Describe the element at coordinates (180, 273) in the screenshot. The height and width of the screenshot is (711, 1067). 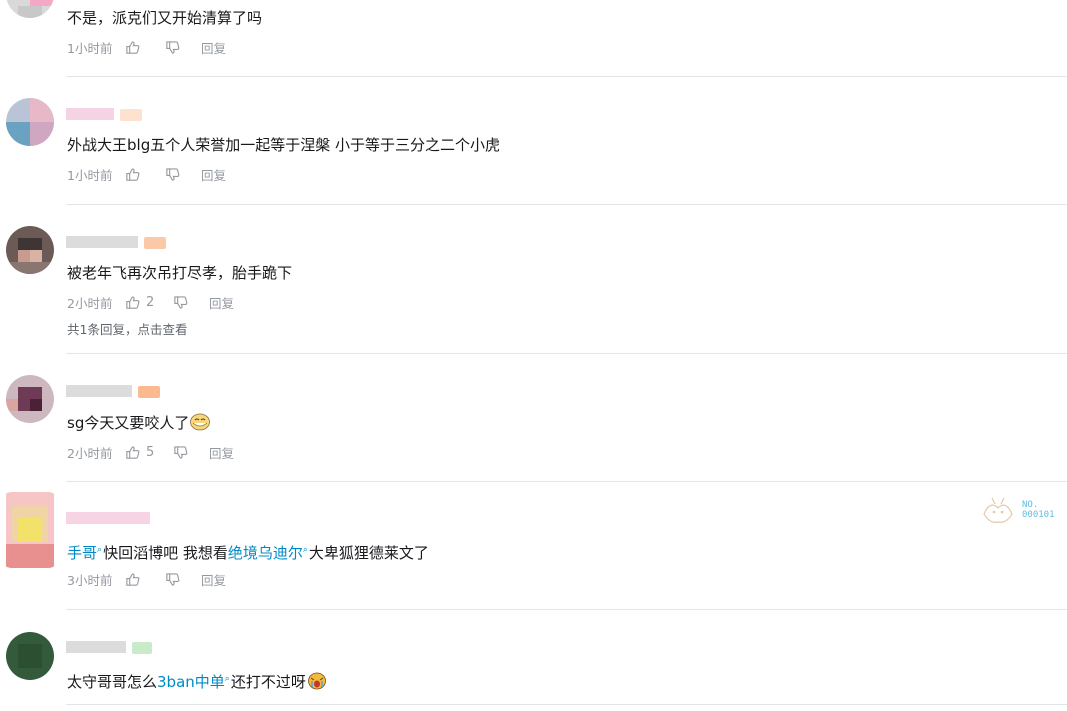
I see `comment-content: 被老年飞再次吊打尽孝，胎手跪下` at that location.